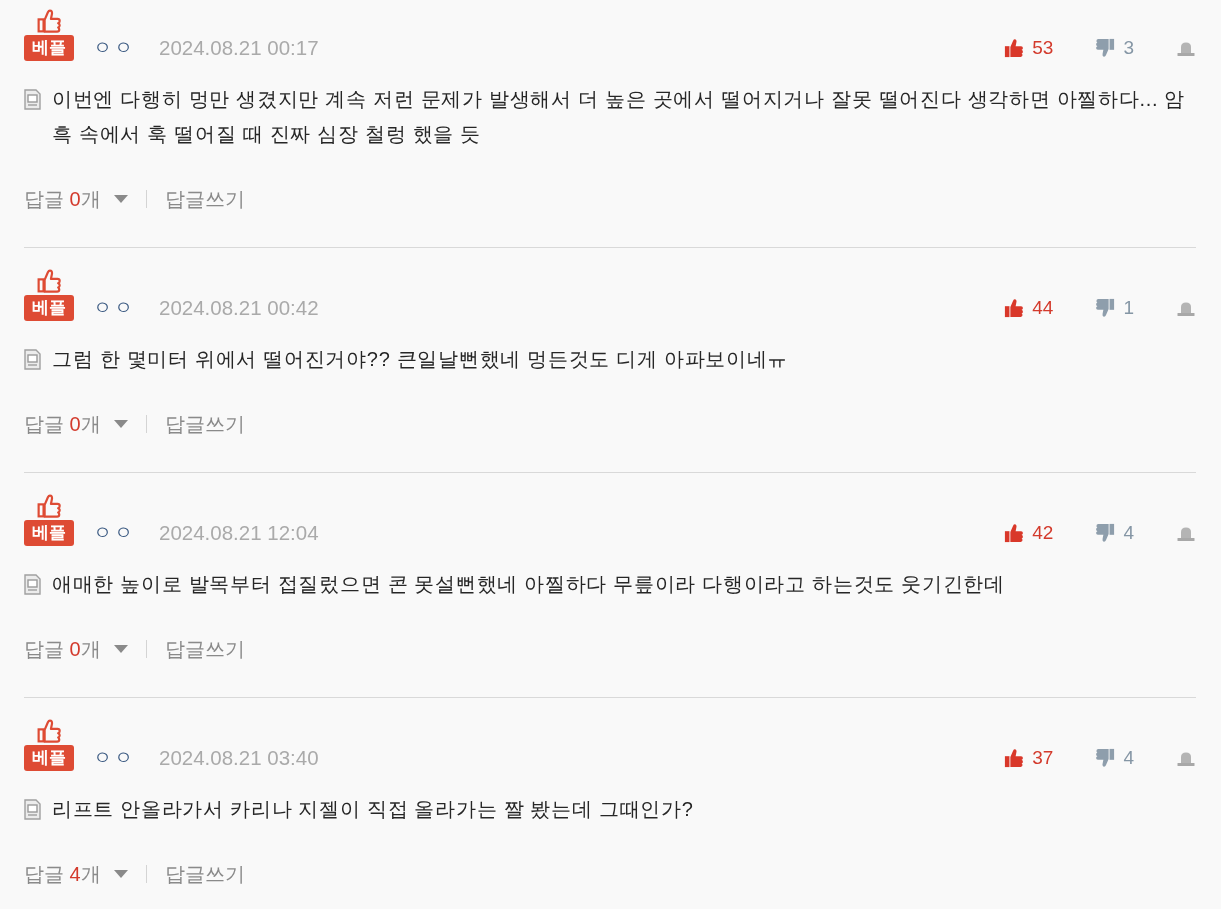 The image size is (1221, 909). Describe the element at coordinates (1029, 308) in the screenshot. I see `like-button: 44` at that location.